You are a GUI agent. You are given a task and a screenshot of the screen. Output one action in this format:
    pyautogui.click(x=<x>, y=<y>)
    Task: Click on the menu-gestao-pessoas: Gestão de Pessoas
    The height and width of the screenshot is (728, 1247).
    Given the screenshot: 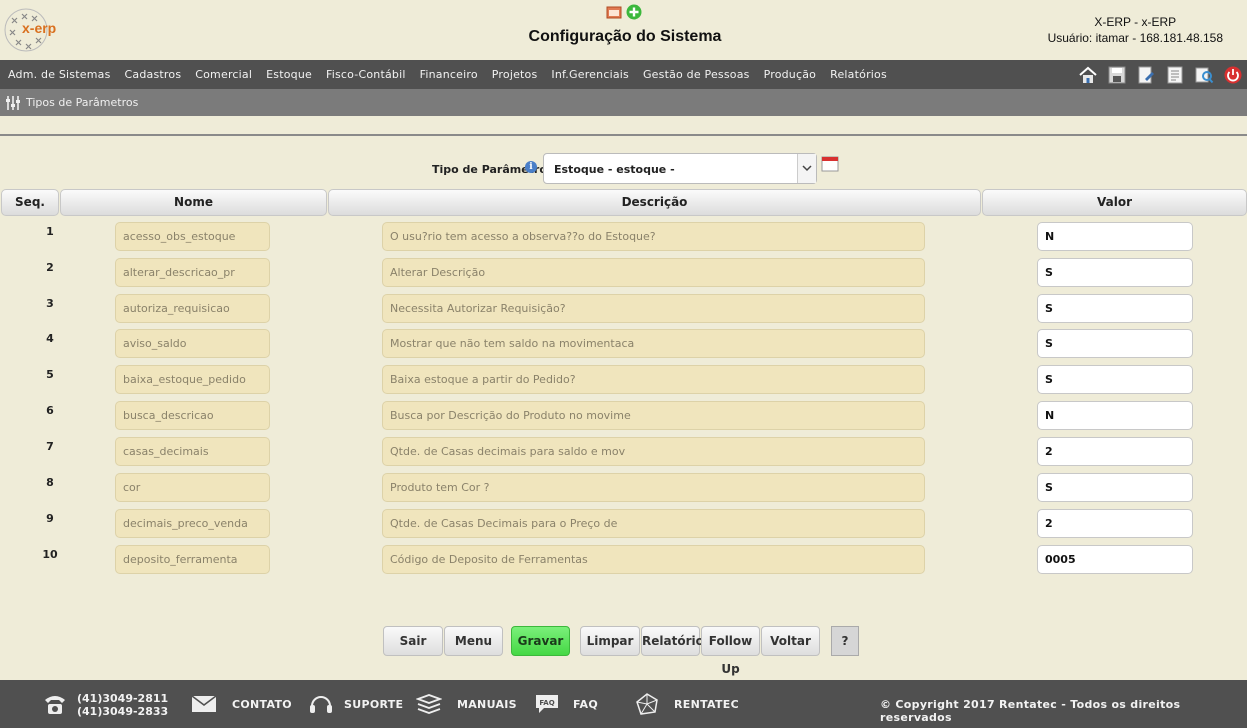 What is the action you would take?
    pyautogui.click(x=696, y=74)
    